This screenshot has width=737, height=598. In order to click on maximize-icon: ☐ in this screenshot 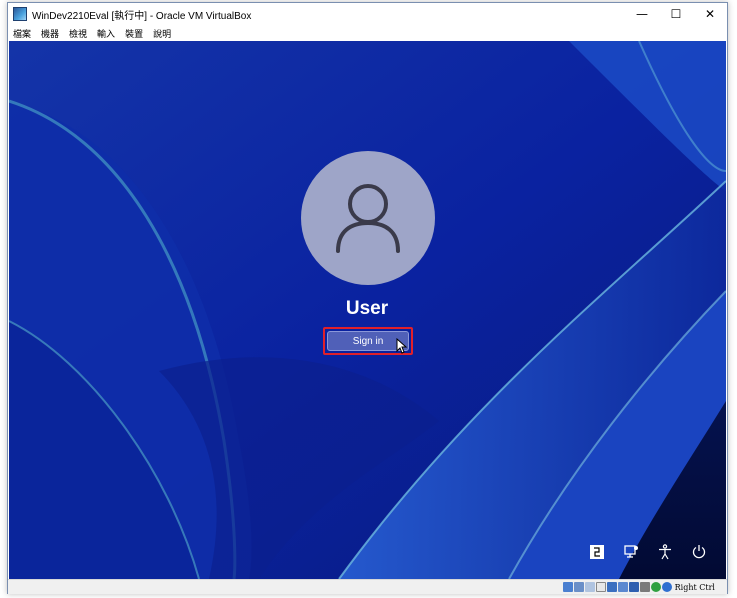, I will do `click(676, 14)`.